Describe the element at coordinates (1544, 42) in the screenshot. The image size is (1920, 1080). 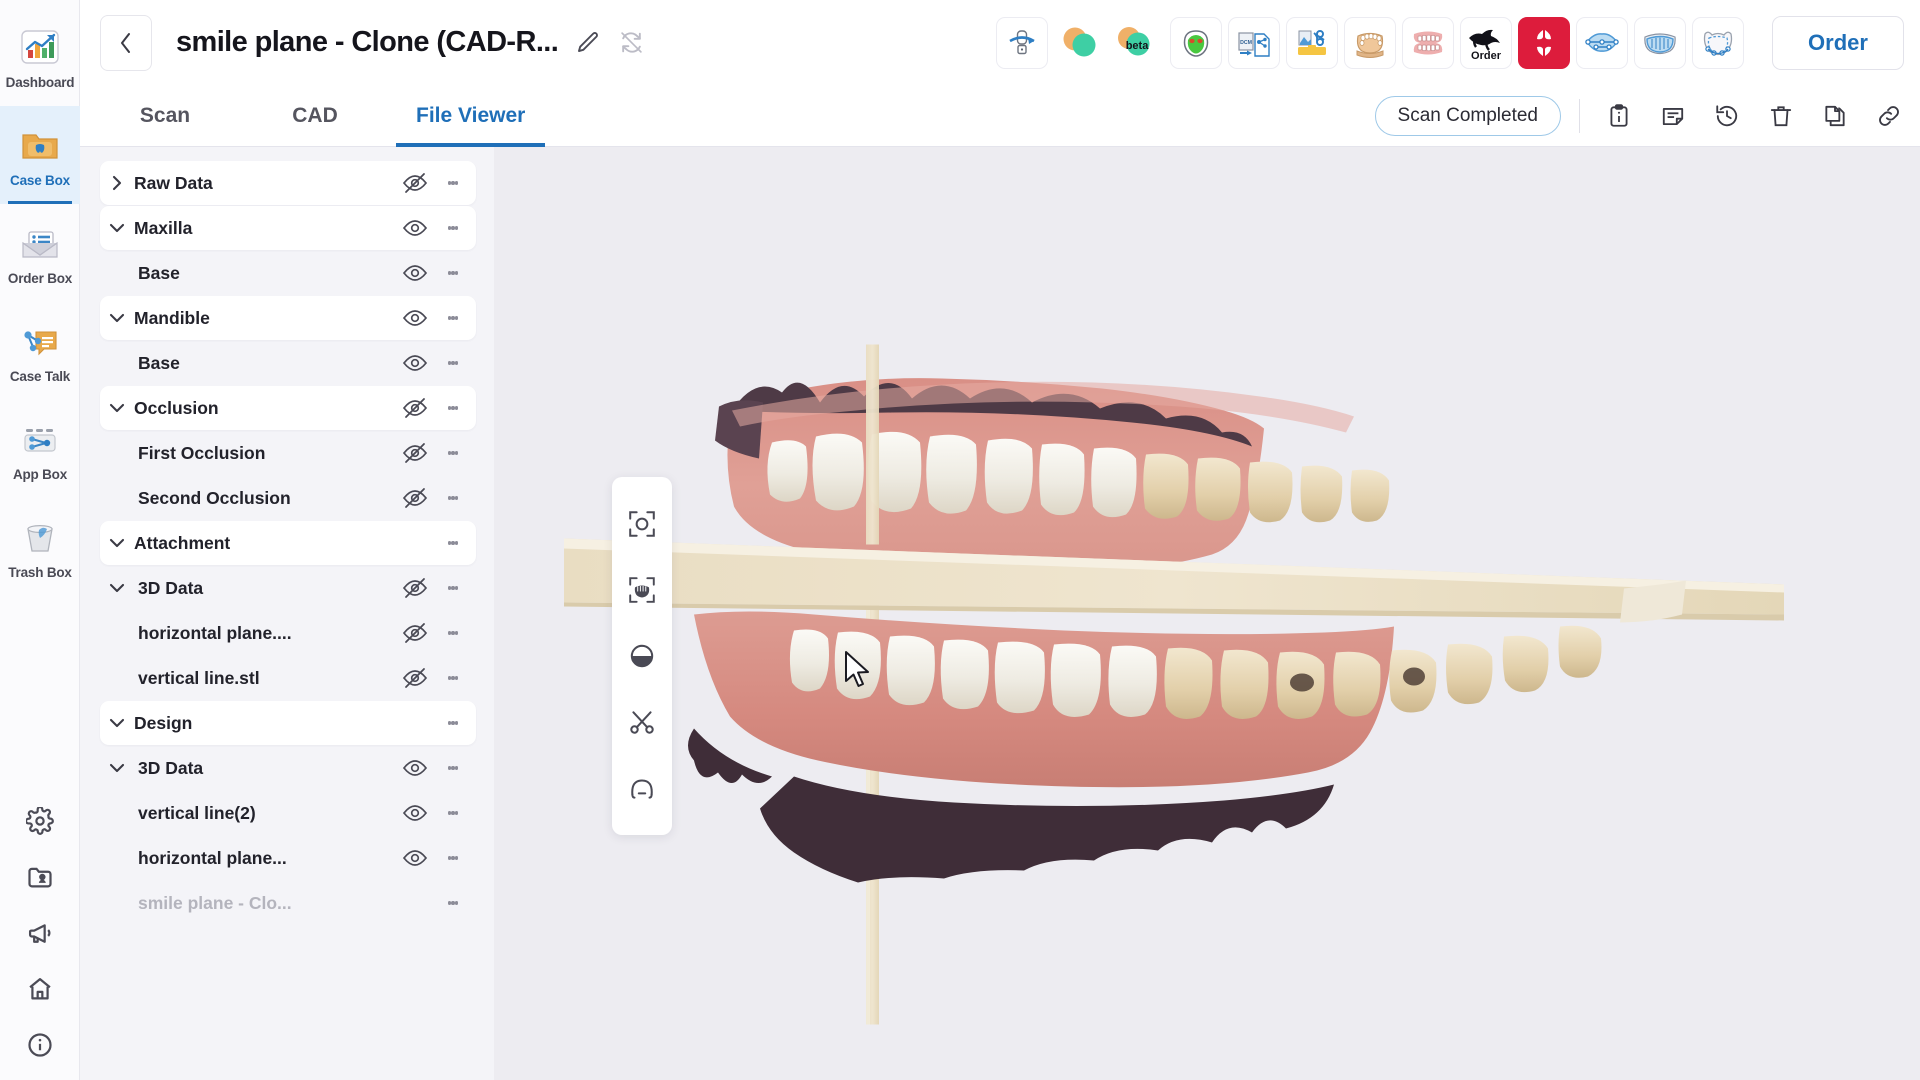
I see `app-red-pinwheel` at that location.